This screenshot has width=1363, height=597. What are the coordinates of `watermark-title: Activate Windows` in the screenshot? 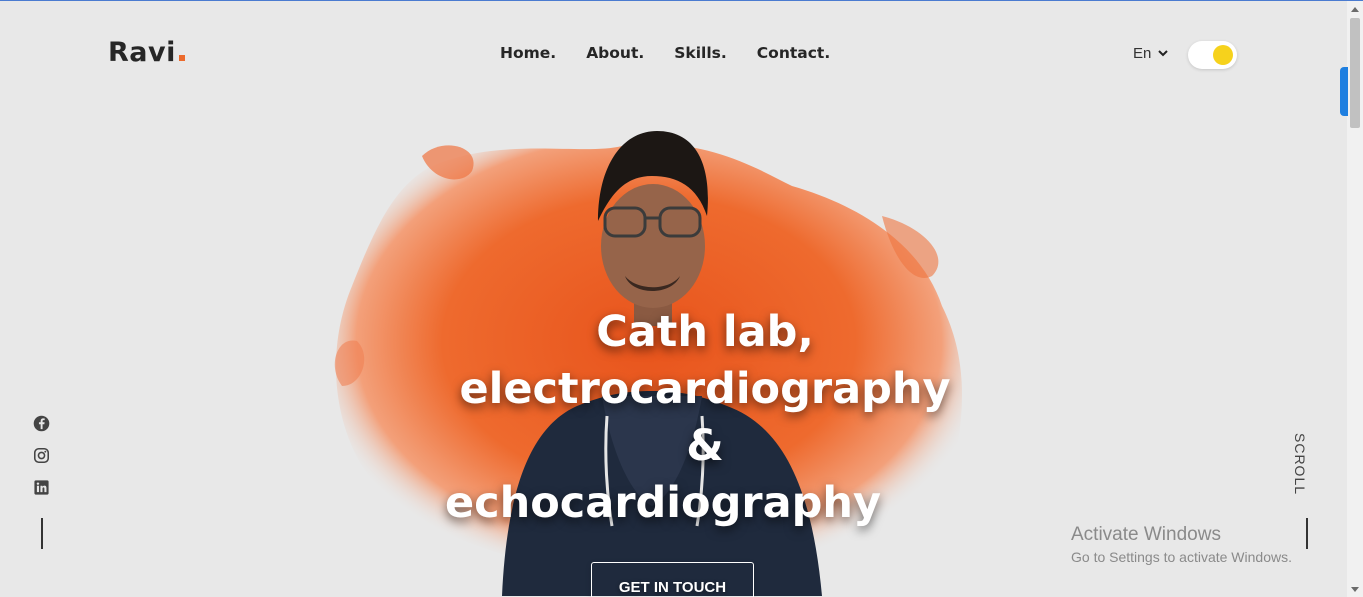 It's located at (1146, 534).